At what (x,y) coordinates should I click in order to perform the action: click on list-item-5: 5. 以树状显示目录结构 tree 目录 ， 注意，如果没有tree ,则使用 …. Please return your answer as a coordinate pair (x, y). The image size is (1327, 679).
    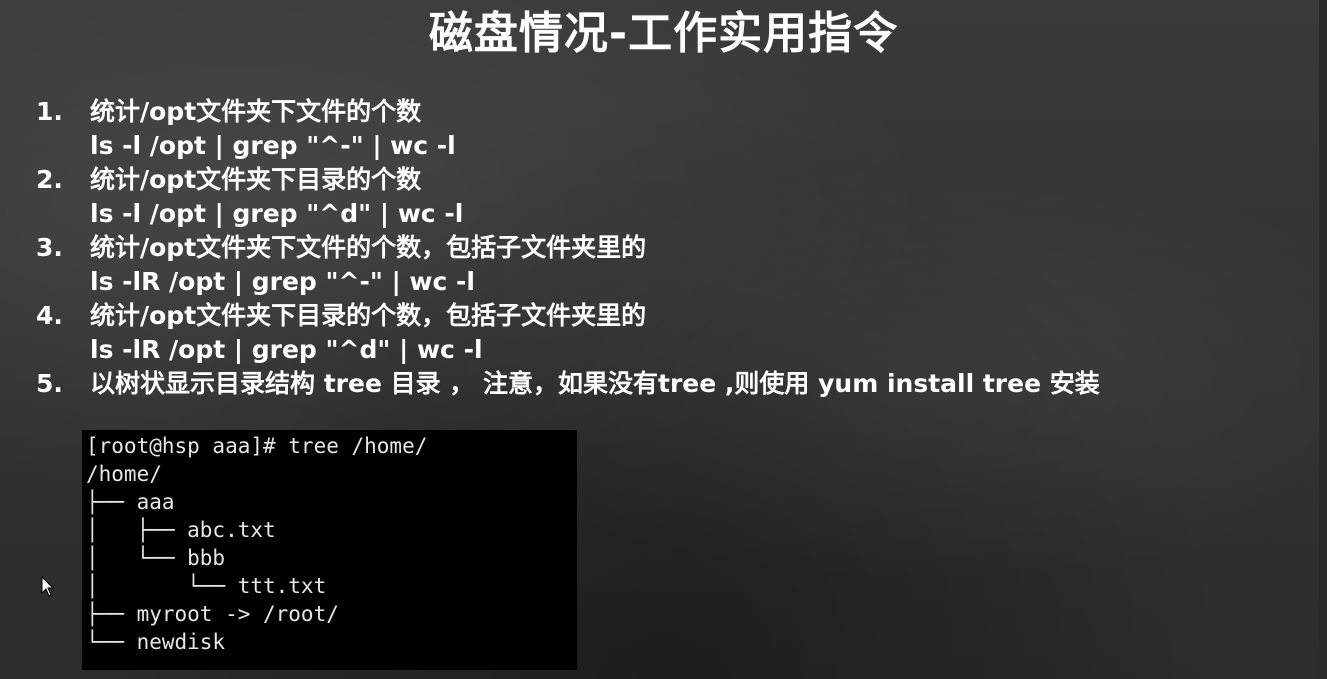
    Looking at the image, I should click on (666, 384).